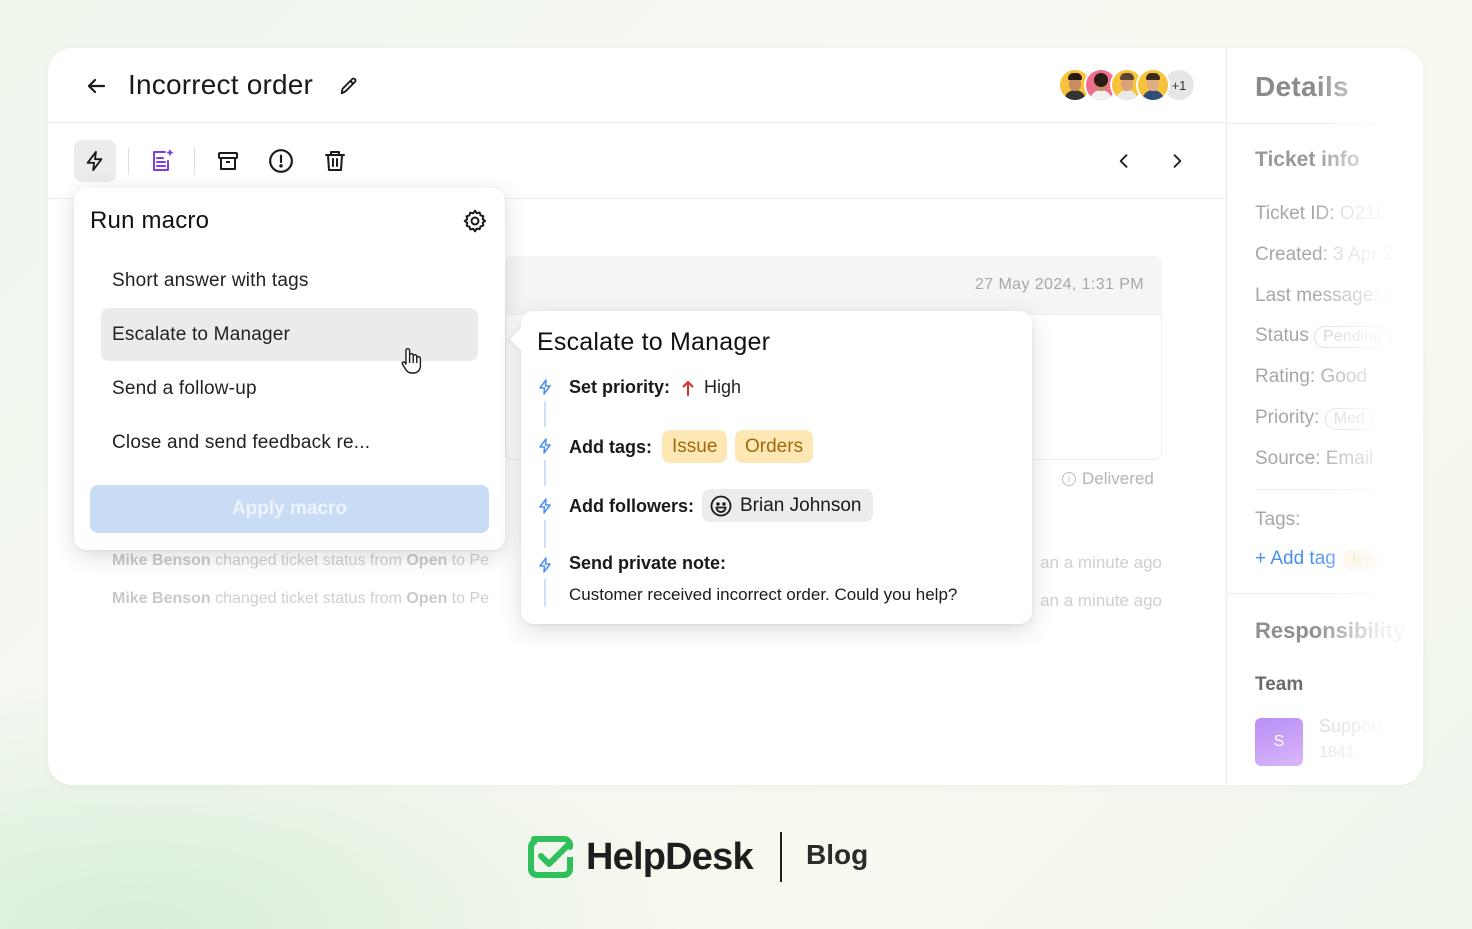 Image resolution: width=1472 pixels, height=929 pixels. I want to click on ticket-info-heading: Ticket info, so click(1307, 160).